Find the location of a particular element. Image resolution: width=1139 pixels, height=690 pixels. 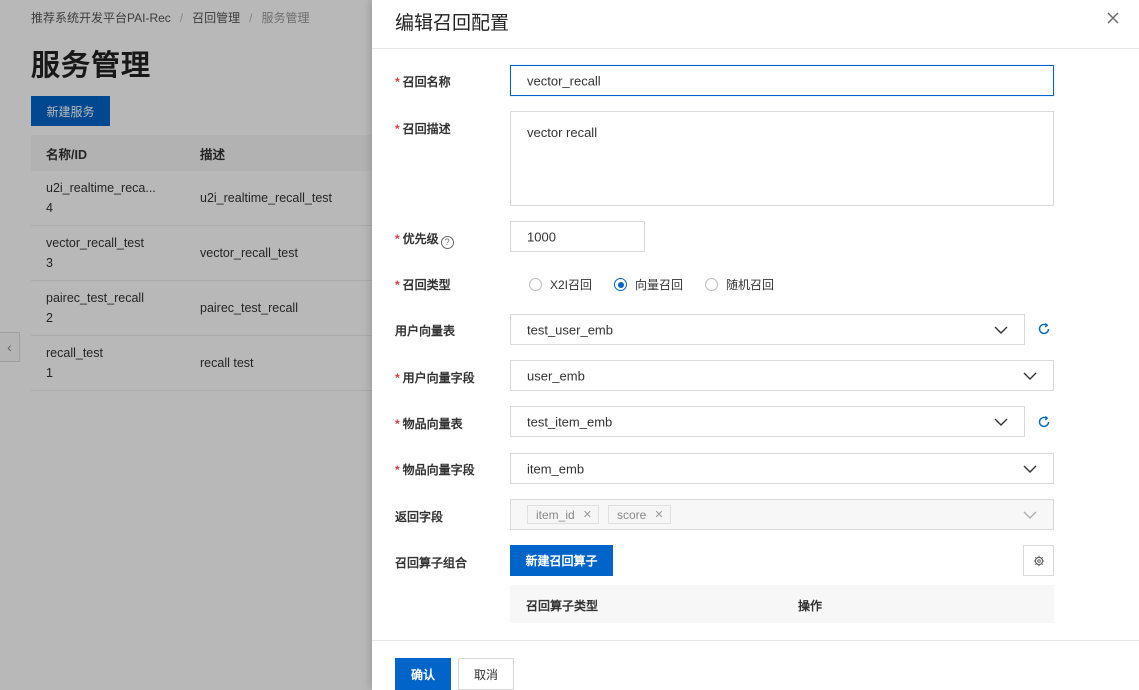

gear-icon is located at coordinates (1038, 560).